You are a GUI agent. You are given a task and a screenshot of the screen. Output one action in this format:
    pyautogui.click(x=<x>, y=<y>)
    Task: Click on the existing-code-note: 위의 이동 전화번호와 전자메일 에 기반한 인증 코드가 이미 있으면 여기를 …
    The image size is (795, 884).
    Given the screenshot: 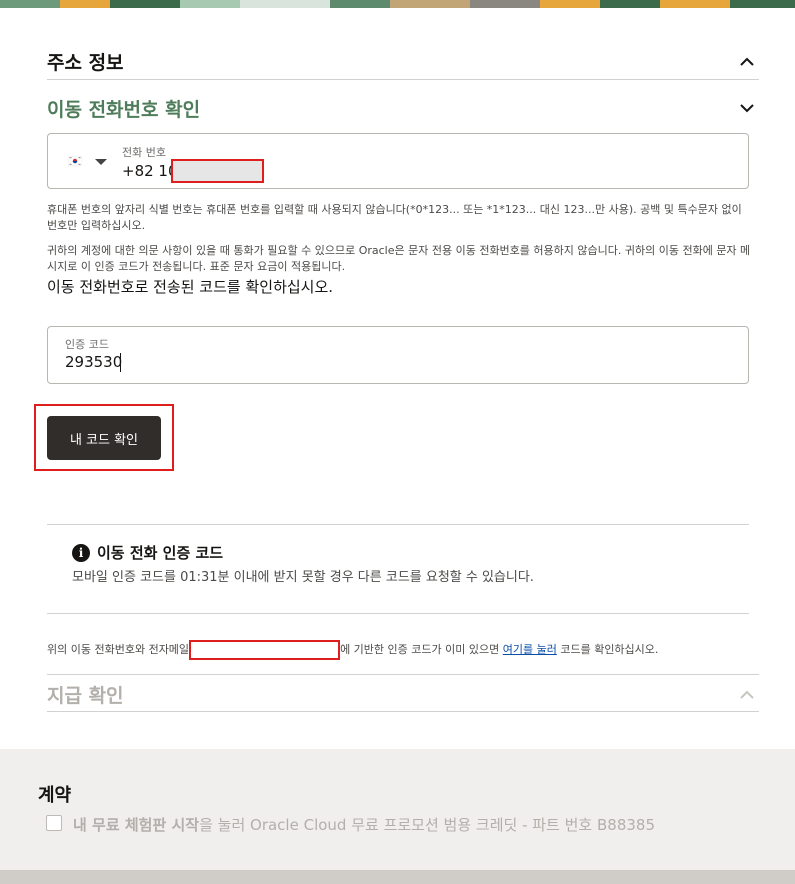 What is the action you would take?
    pyautogui.click(x=352, y=650)
    